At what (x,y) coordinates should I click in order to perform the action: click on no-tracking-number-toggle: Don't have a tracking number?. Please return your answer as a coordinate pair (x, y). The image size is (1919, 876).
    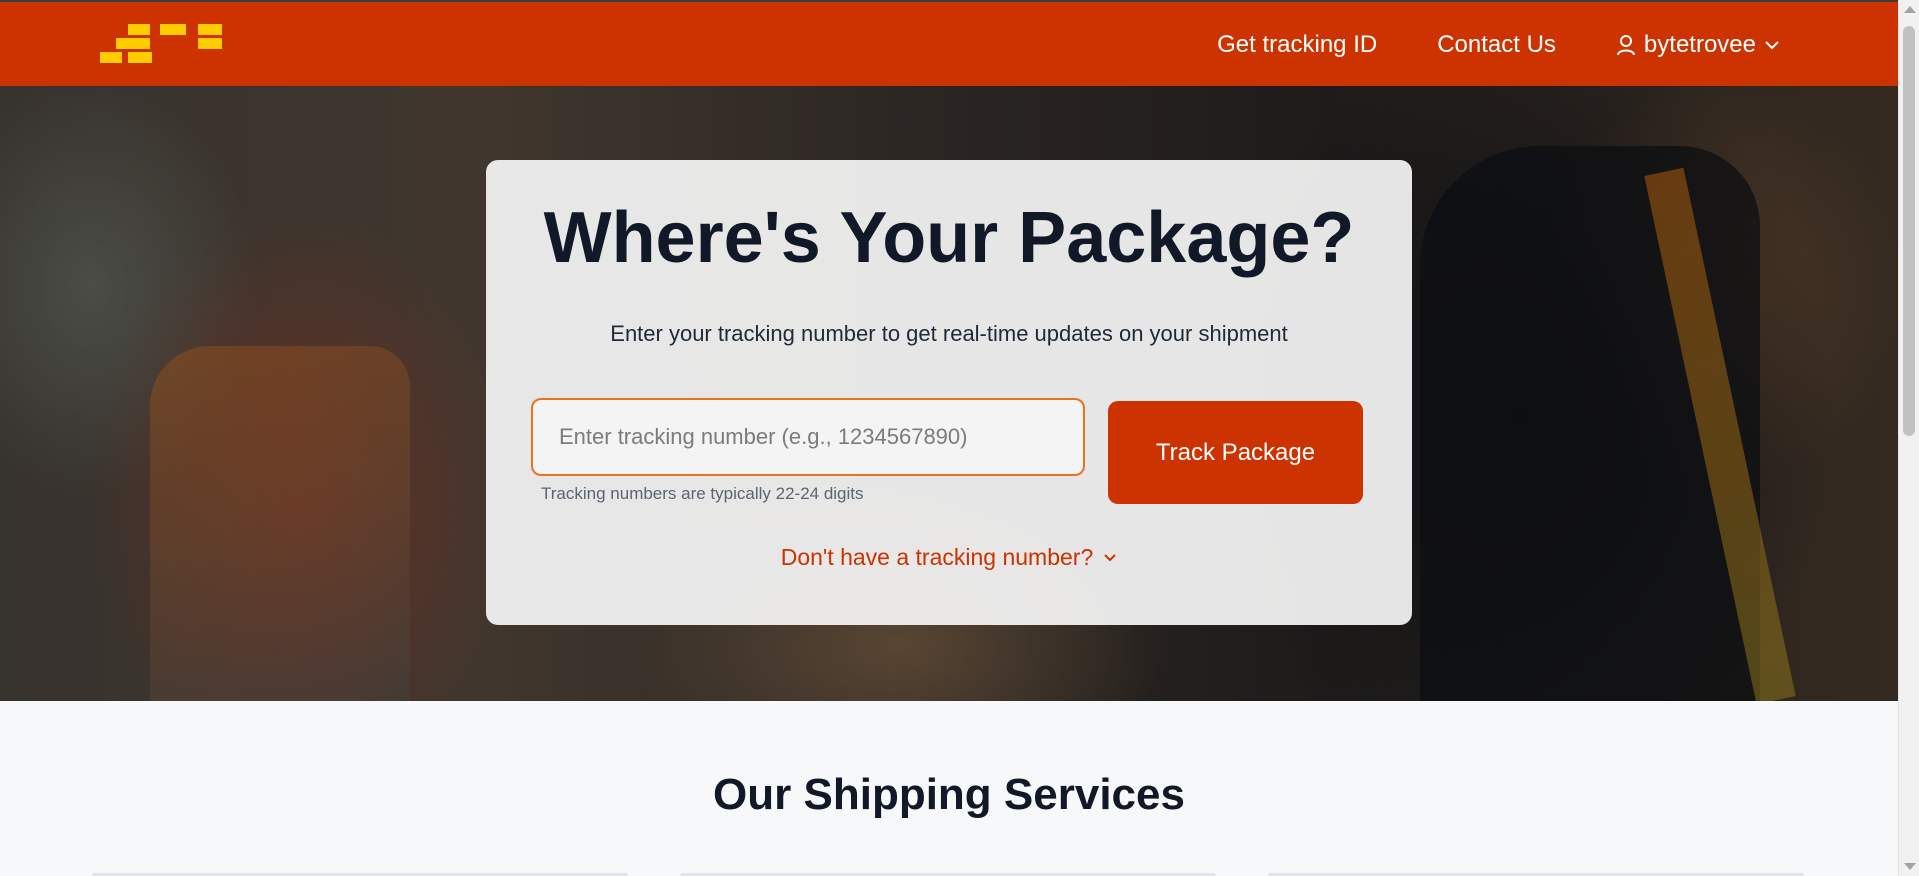
    Looking at the image, I should click on (949, 557).